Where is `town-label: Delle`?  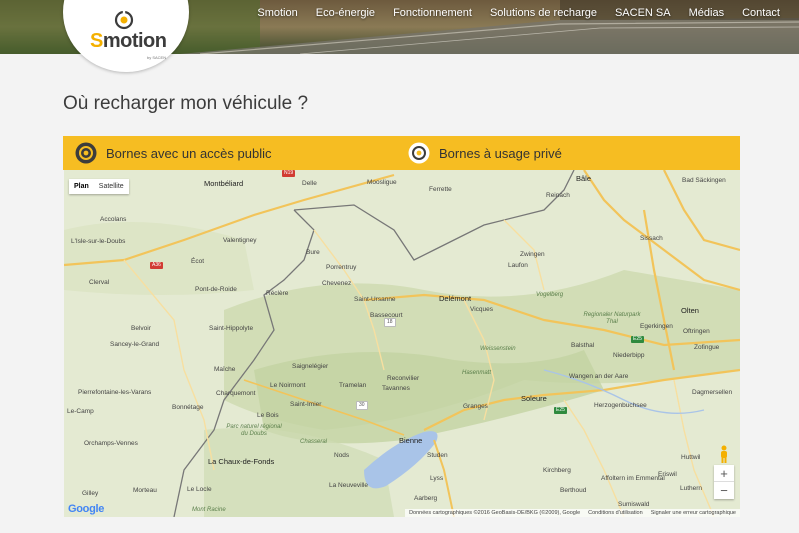
town-label: Delle is located at coordinates (309, 183).